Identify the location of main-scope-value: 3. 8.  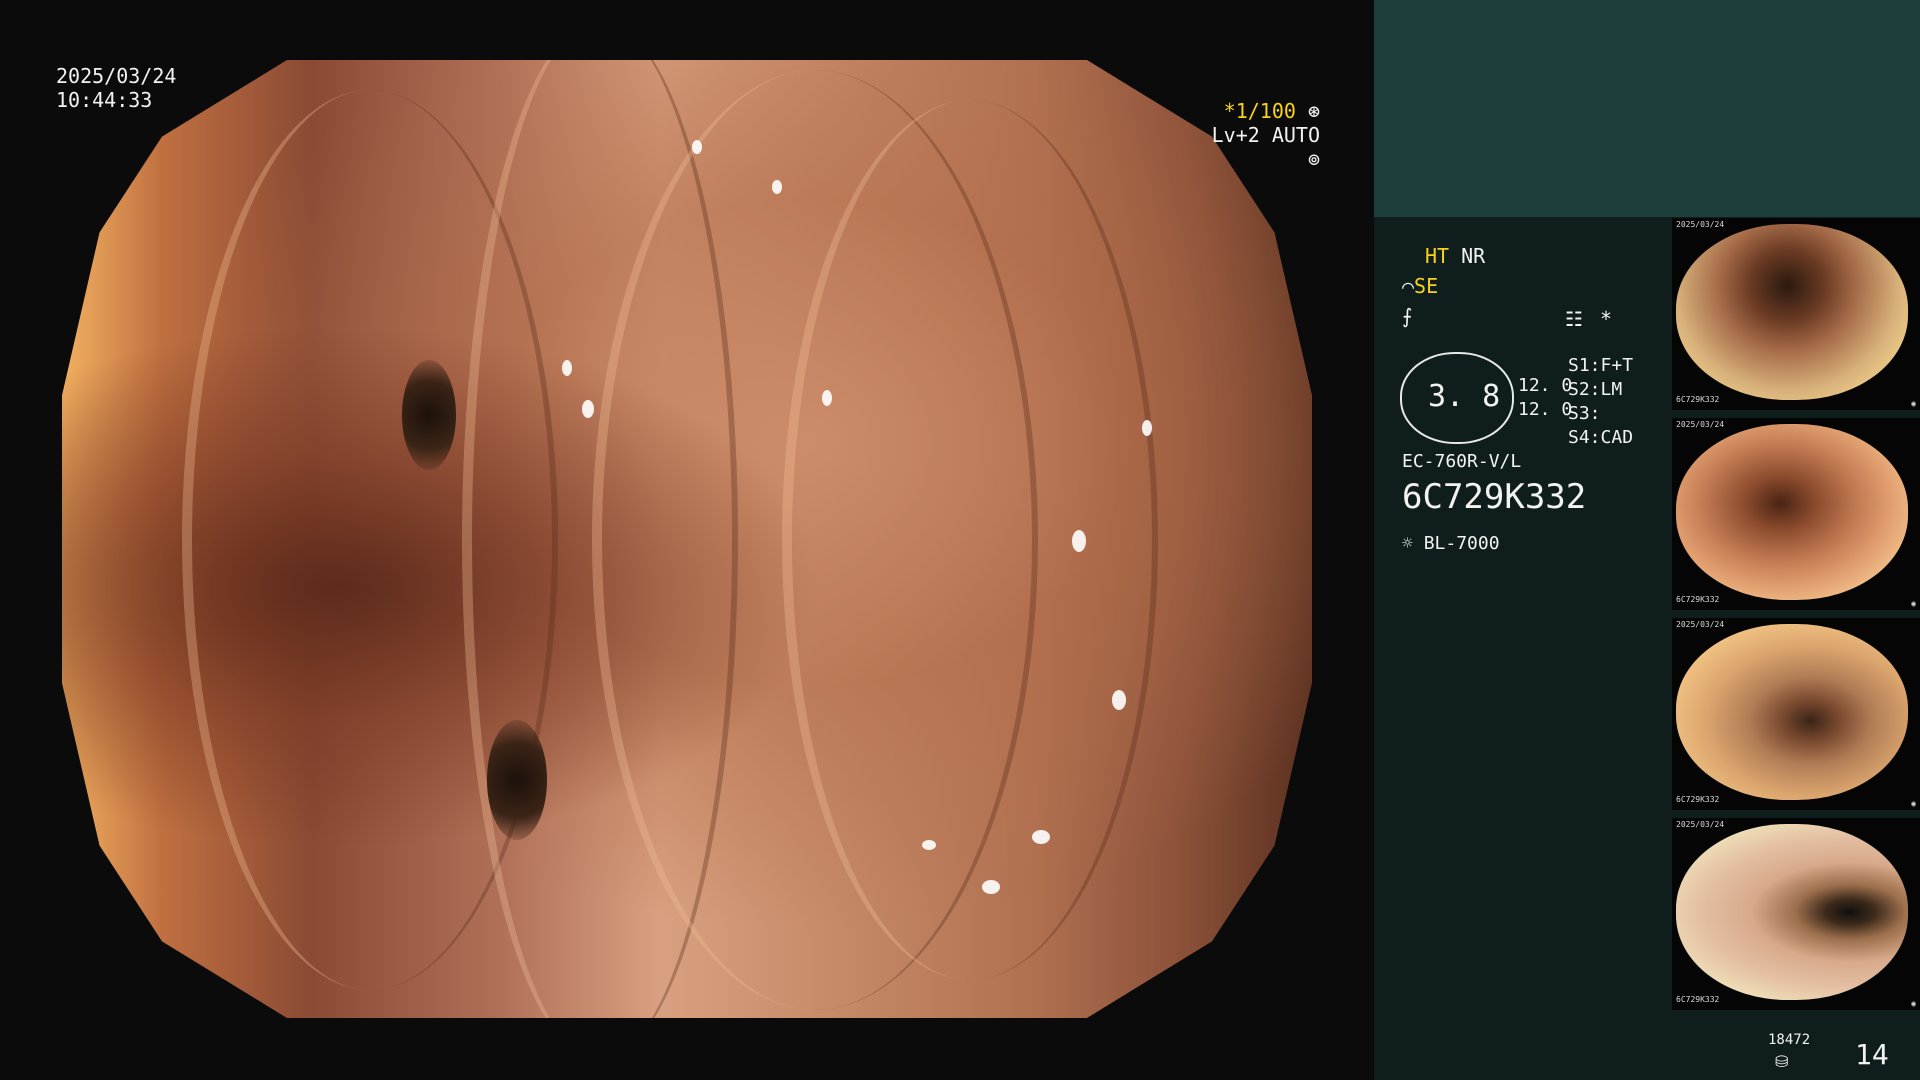
(1464, 396).